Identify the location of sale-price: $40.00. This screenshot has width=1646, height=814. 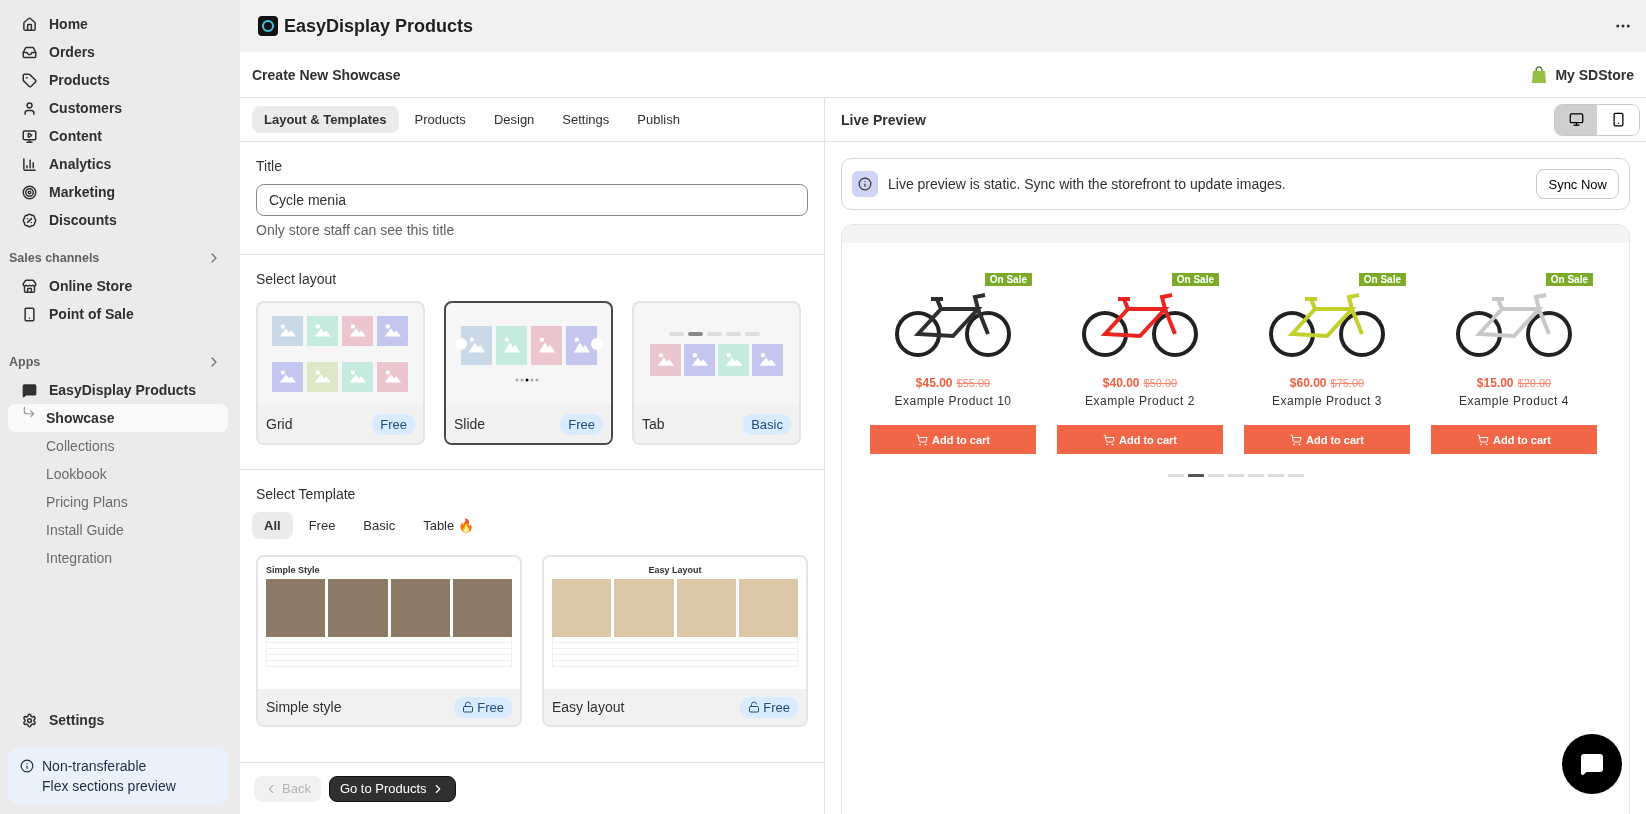
(1121, 383).